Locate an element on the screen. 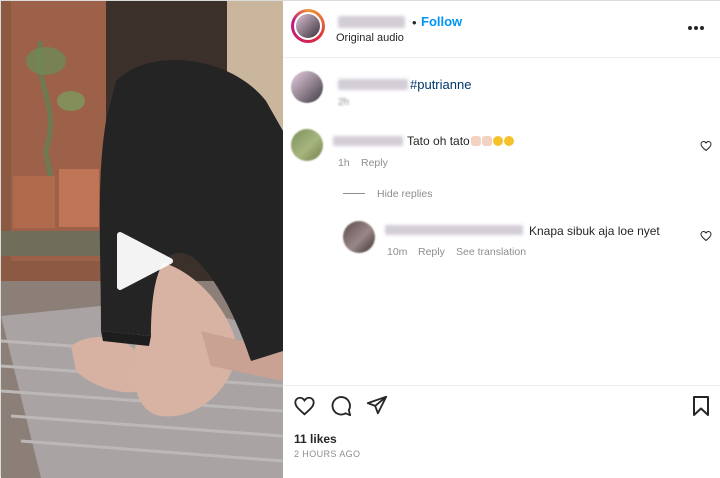  hide-replies-button: Hide replies is located at coordinates (404, 194).